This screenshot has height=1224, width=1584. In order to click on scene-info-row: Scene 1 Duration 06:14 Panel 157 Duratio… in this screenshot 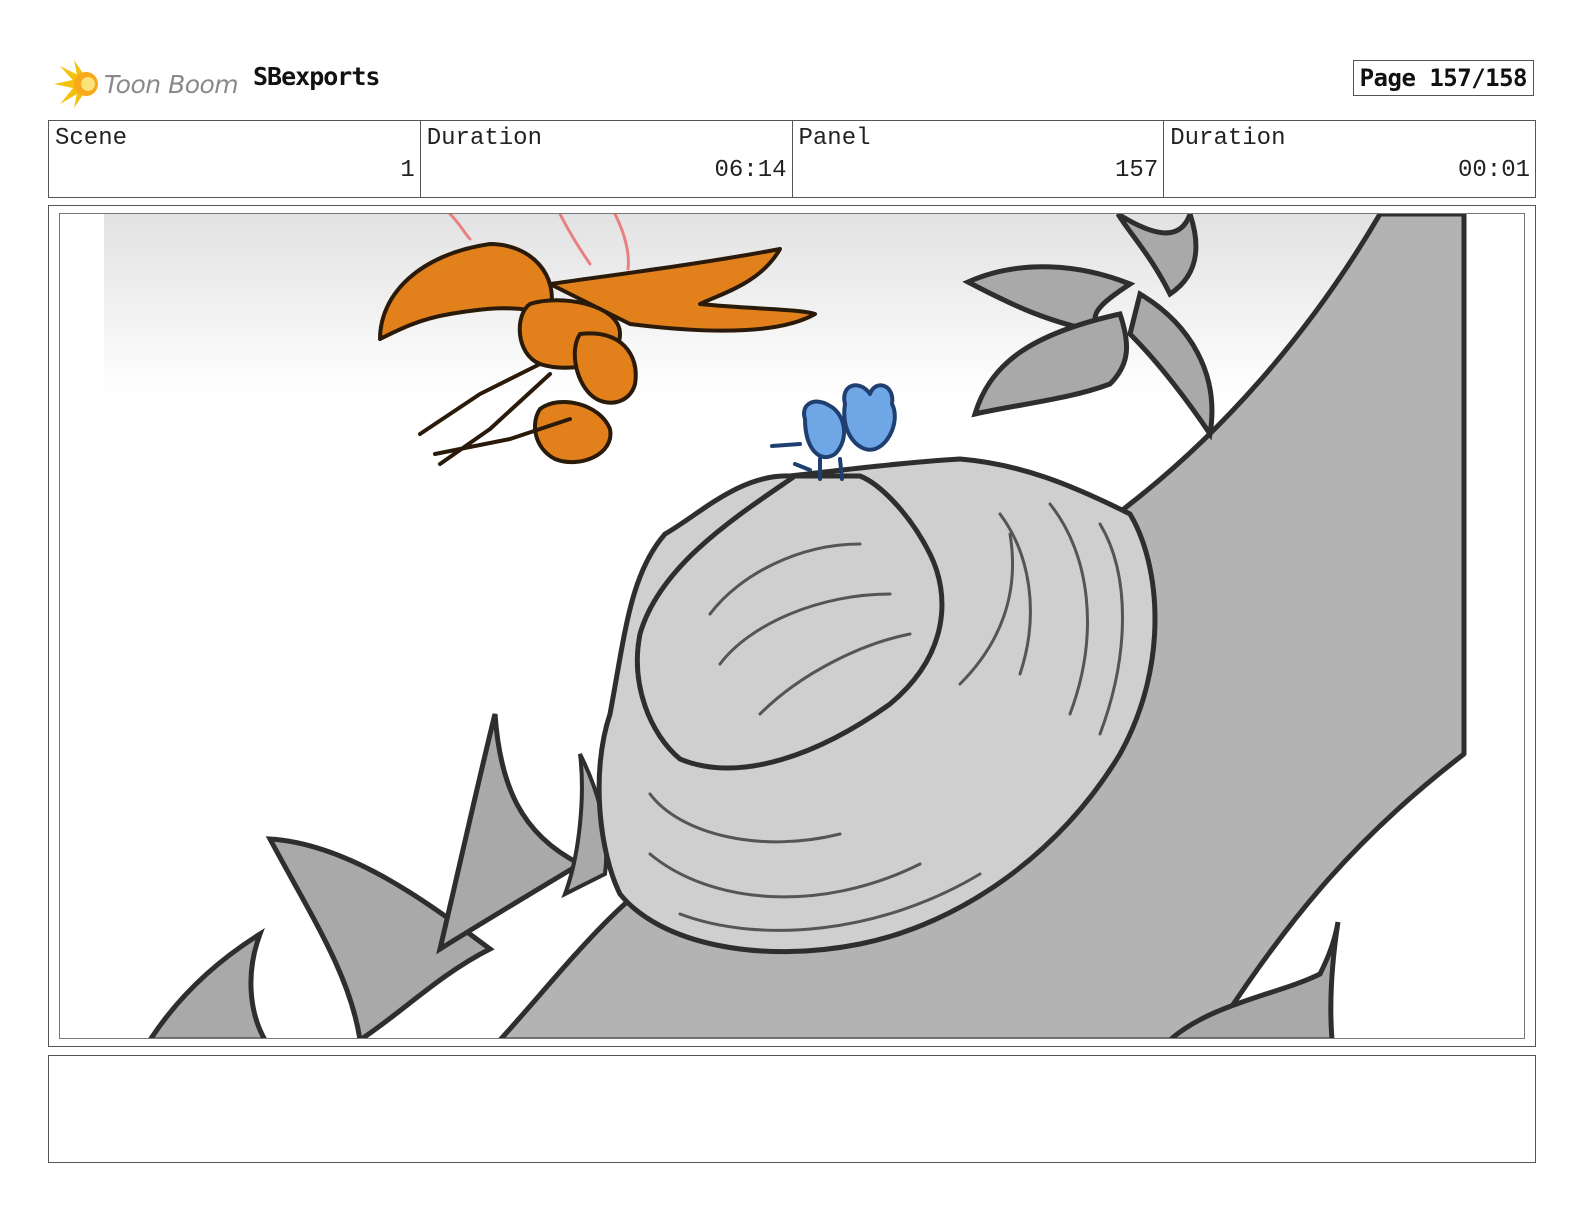, I will do `click(792, 159)`.